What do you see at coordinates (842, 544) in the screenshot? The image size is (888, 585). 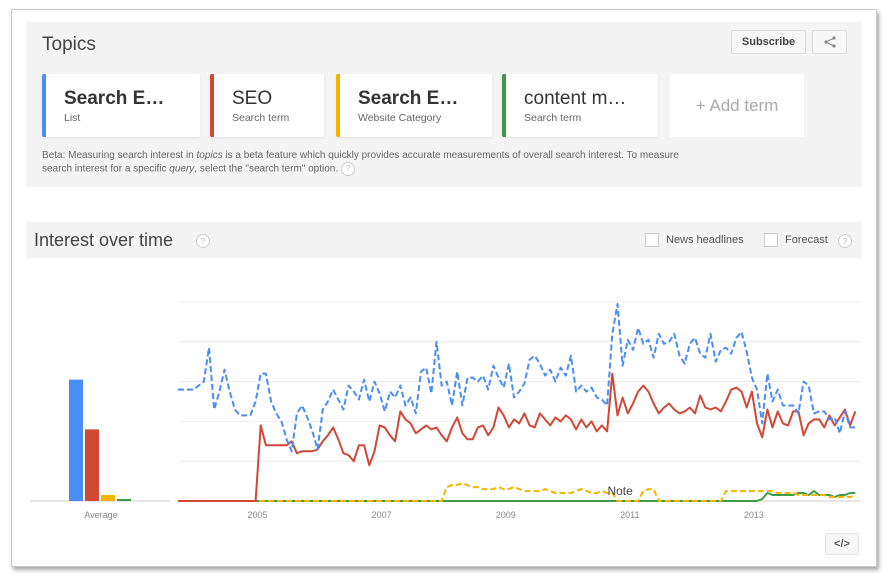 I see `embed-code-button: </>` at bounding box center [842, 544].